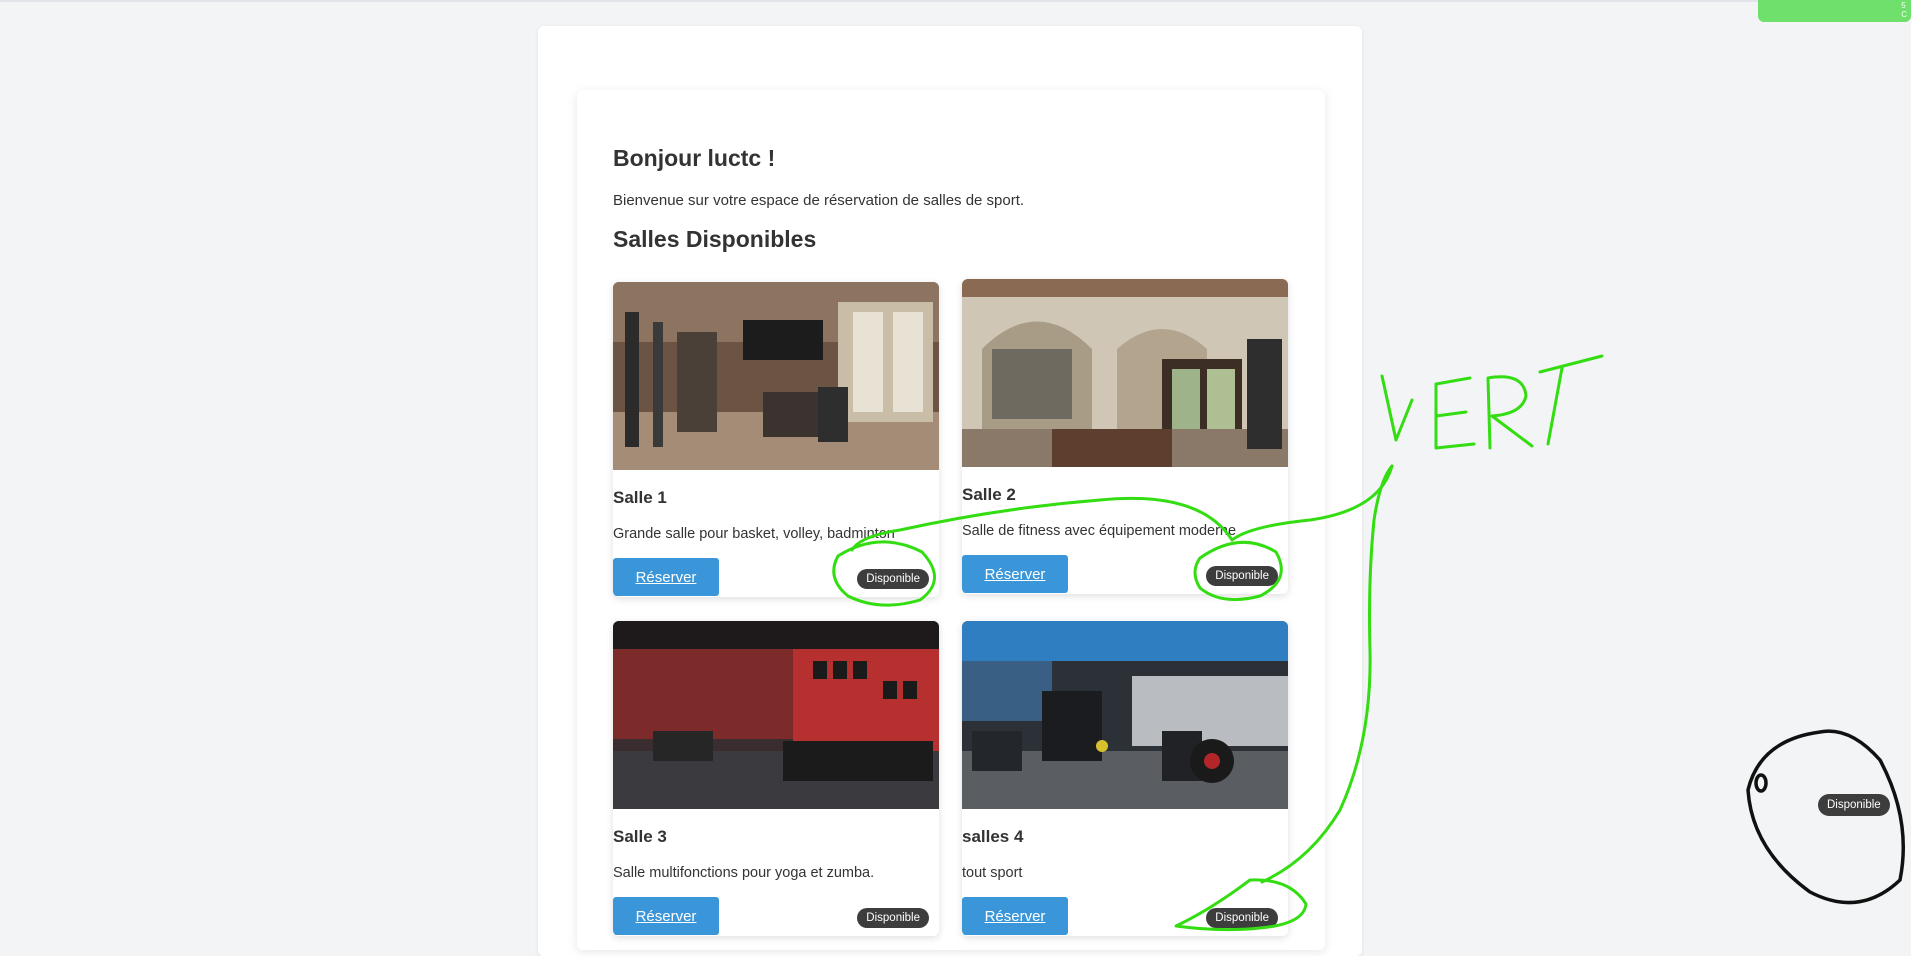 This screenshot has width=1911, height=956. I want to click on room-description: tout sport, so click(992, 873).